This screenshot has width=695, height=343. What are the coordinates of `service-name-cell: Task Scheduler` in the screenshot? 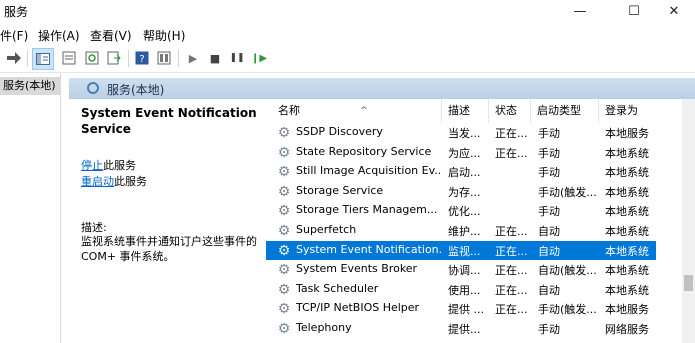 It's located at (337, 288).